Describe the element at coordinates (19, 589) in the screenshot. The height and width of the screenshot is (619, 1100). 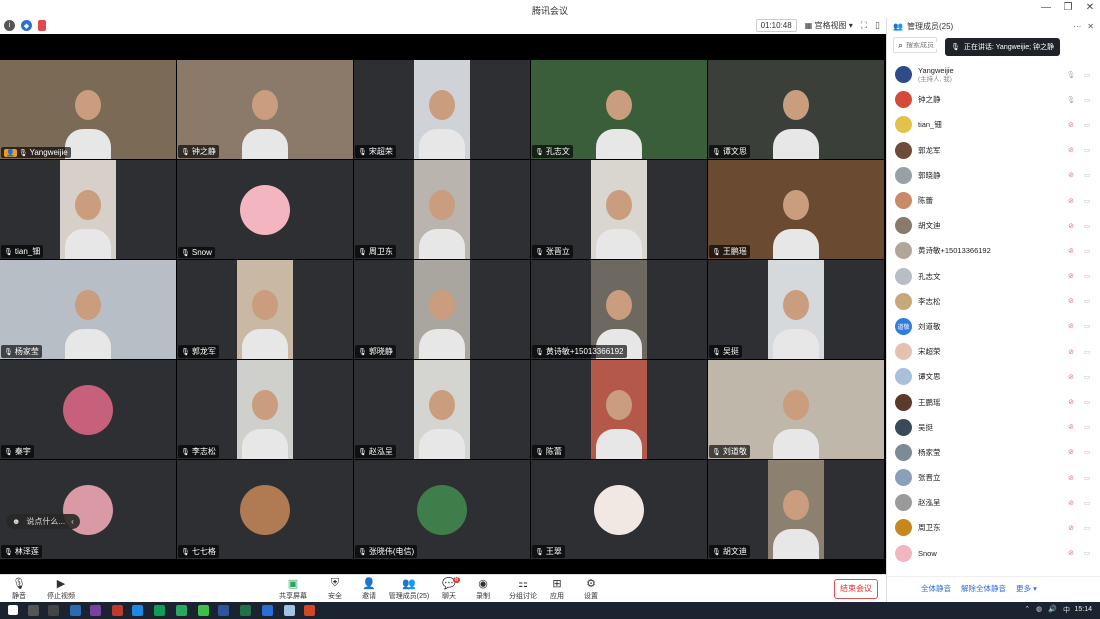
I see `mute-button: 🎙 静音` at that location.